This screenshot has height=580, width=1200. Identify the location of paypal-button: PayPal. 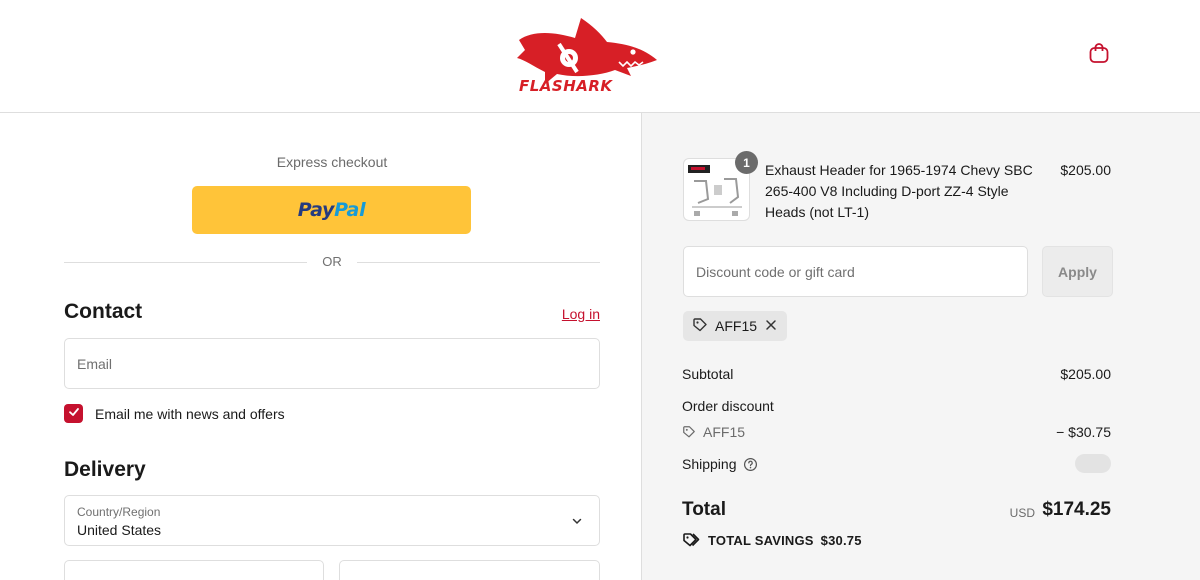
(331, 210).